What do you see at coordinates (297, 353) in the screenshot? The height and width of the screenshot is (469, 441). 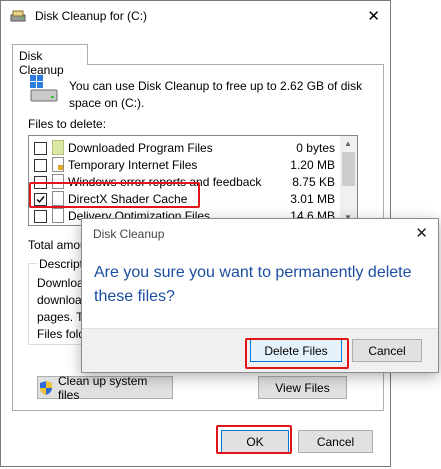 I see `highlight-delete-files-button` at bounding box center [297, 353].